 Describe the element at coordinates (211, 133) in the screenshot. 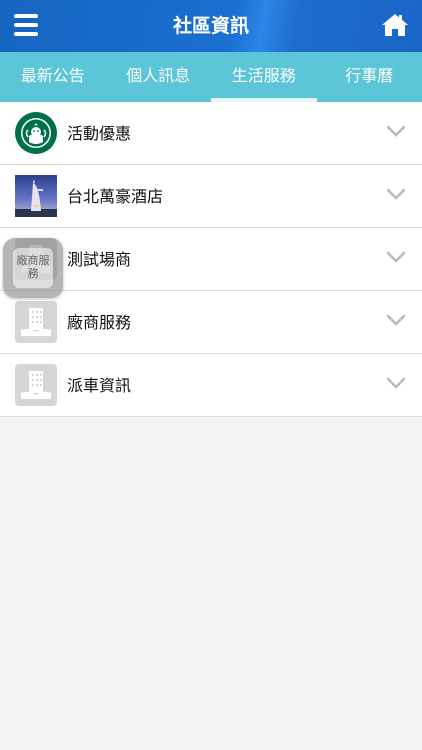

I see `list-item-promotions: 活動優惠` at that location.